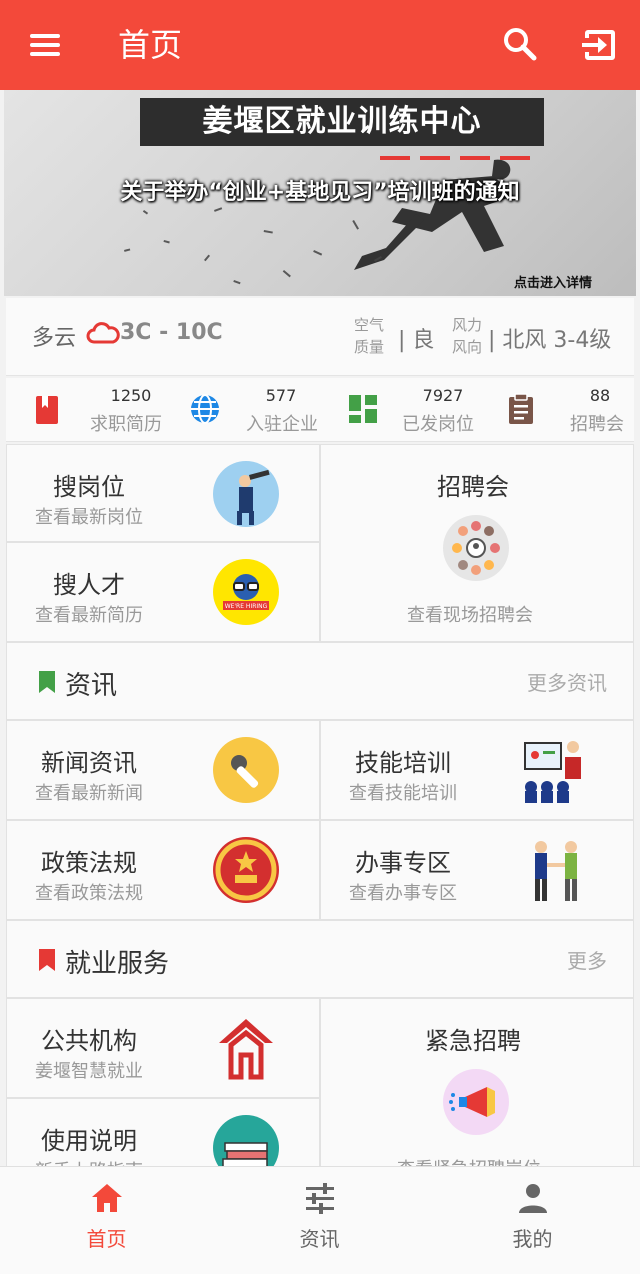 The width and height of the screenshot is (640, 1274). I want to click on stat-value: 88, so click(600, 395).